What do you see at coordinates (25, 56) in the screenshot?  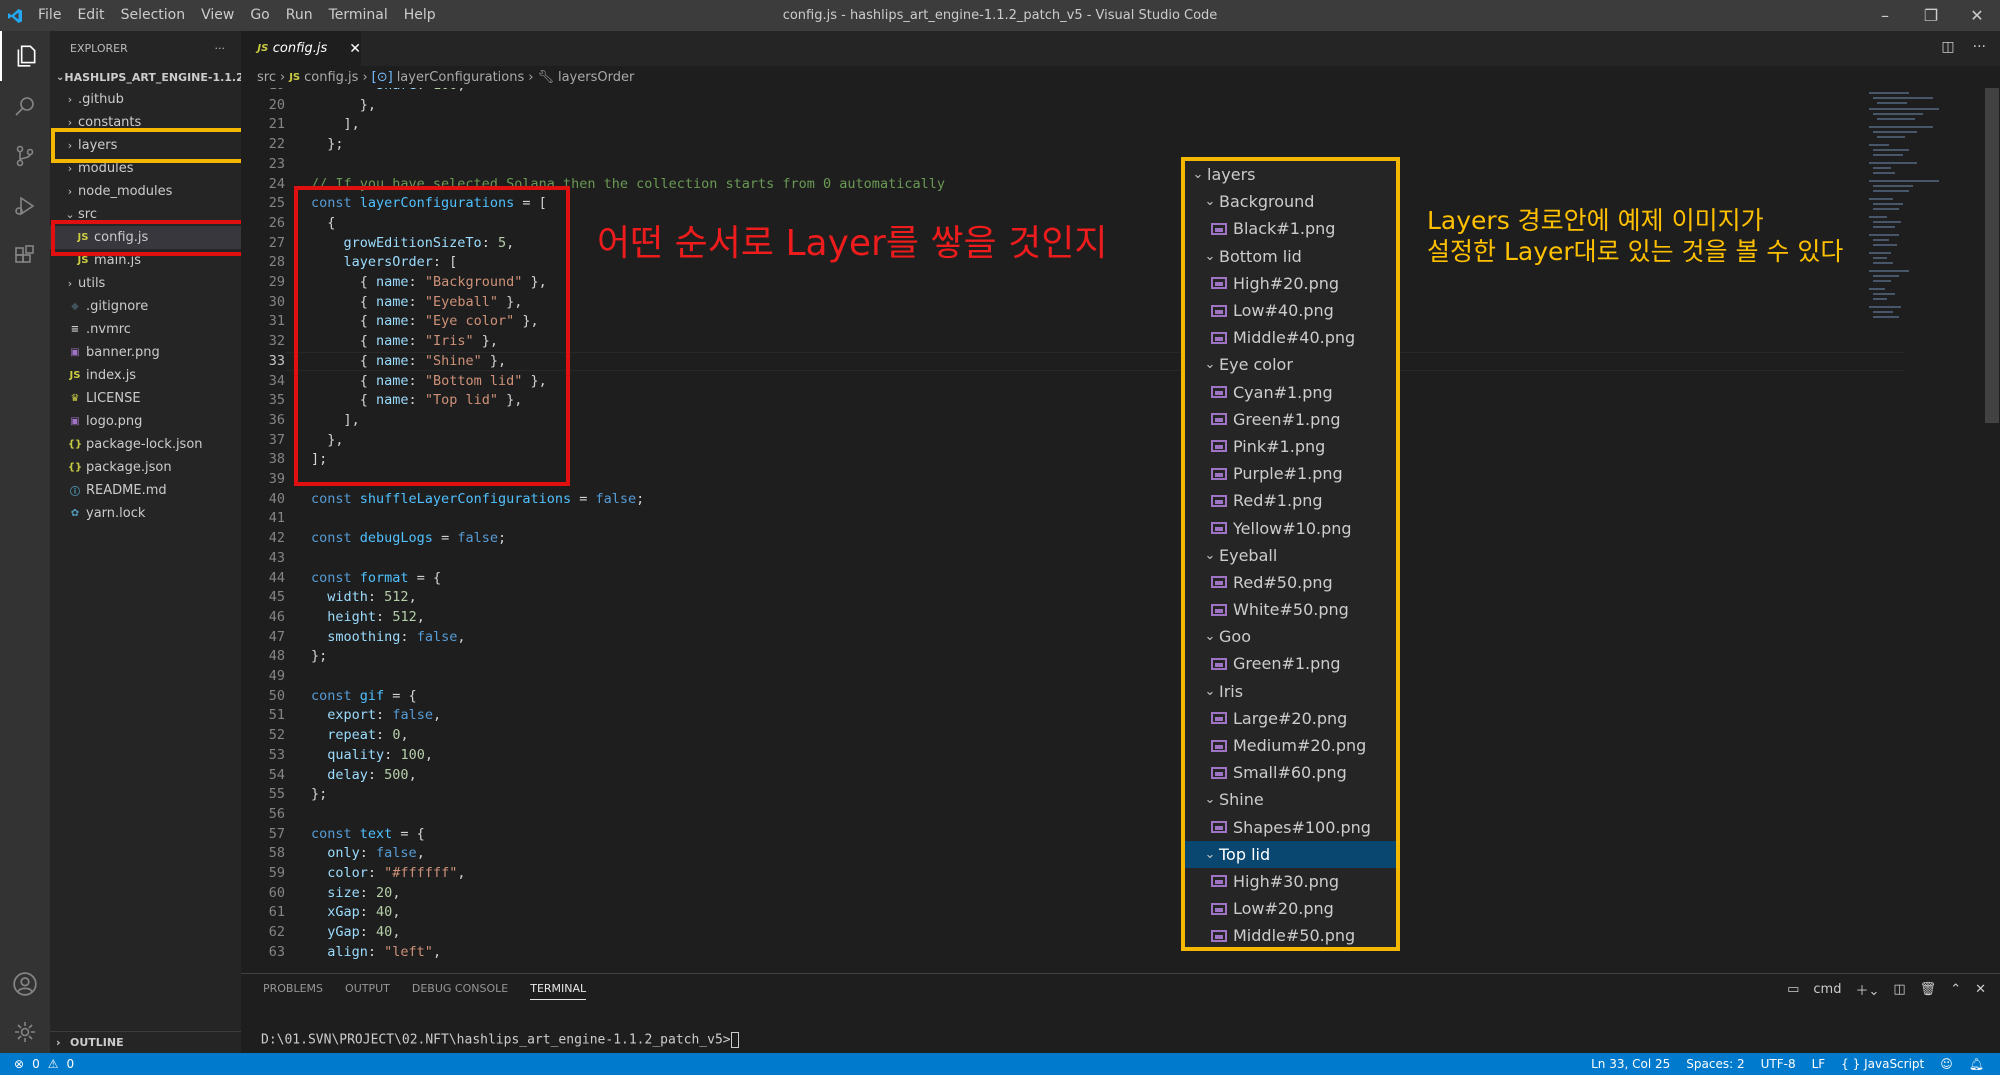 I see `explorer-icon` at bounding box center [25, 56].